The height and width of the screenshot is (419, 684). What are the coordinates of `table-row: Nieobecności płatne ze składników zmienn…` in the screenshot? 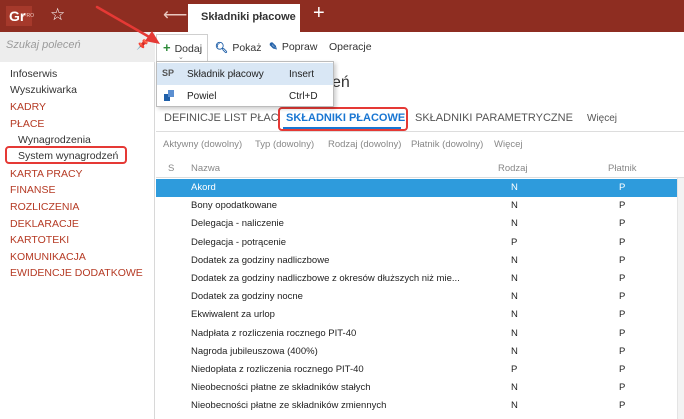 It's located at (420, 406).